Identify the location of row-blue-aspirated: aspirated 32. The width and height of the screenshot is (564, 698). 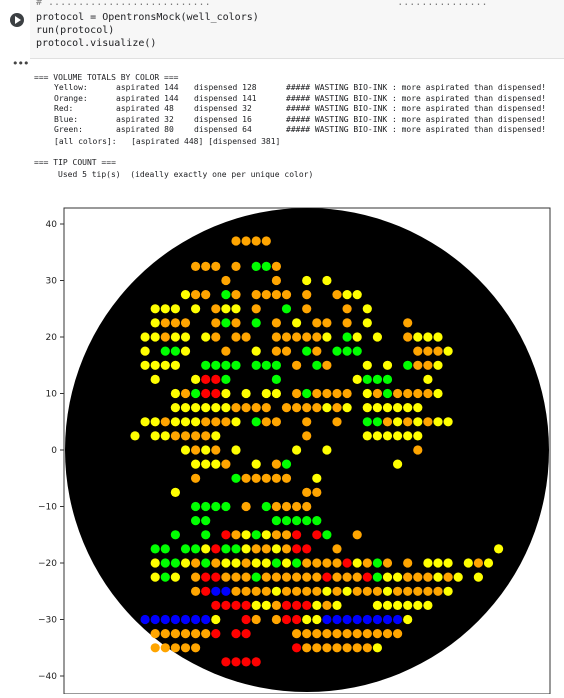
(145, 119).